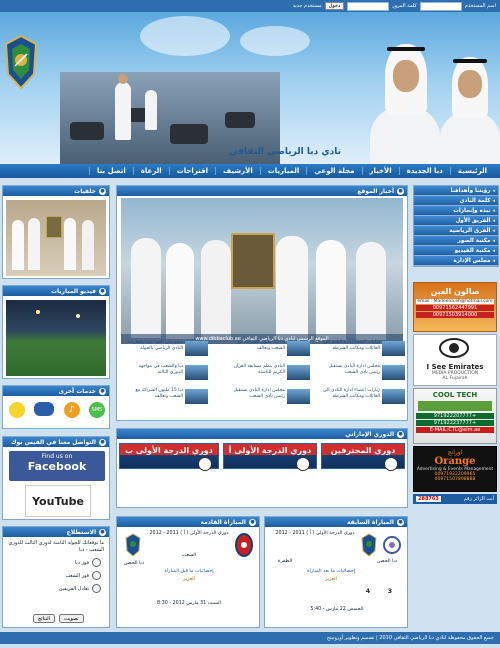 Image resolution: width=500 pixels, height=648 pixels. I want to click on ad-ct-phone1: +971922207777, so click(455, 416).